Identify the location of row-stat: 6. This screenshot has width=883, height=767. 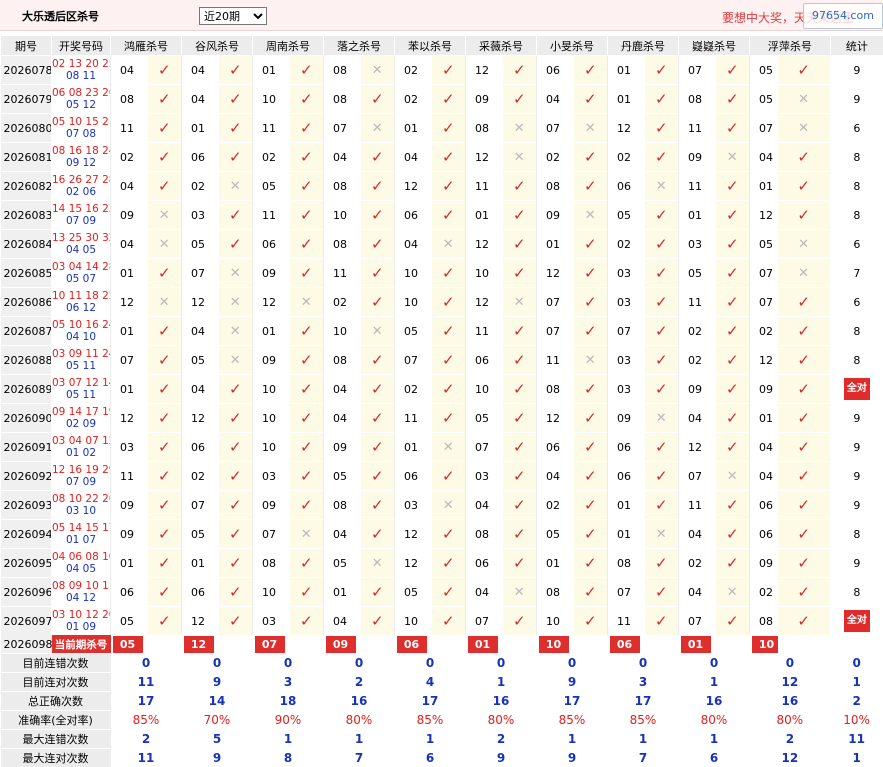
(856, 244).